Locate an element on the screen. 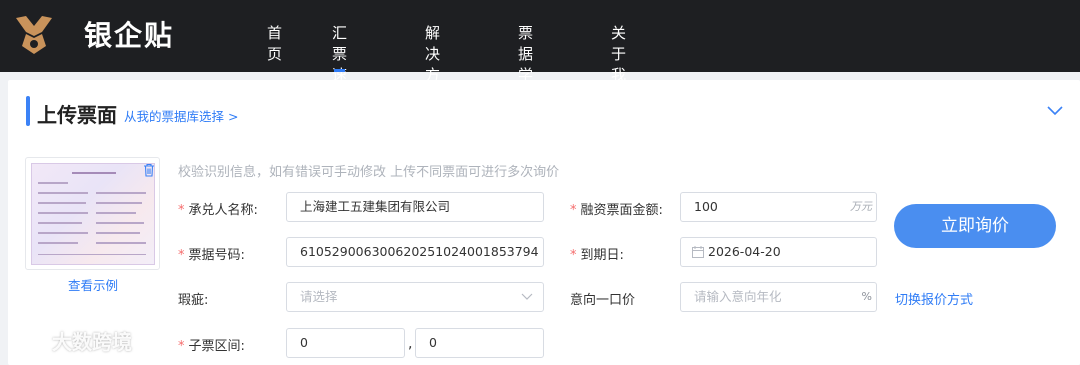 Image resolution: width=1080 pixels, height=365 pixels. bill-no-input: 610529006300620251024001853794 is located at coordinates (415, 252).